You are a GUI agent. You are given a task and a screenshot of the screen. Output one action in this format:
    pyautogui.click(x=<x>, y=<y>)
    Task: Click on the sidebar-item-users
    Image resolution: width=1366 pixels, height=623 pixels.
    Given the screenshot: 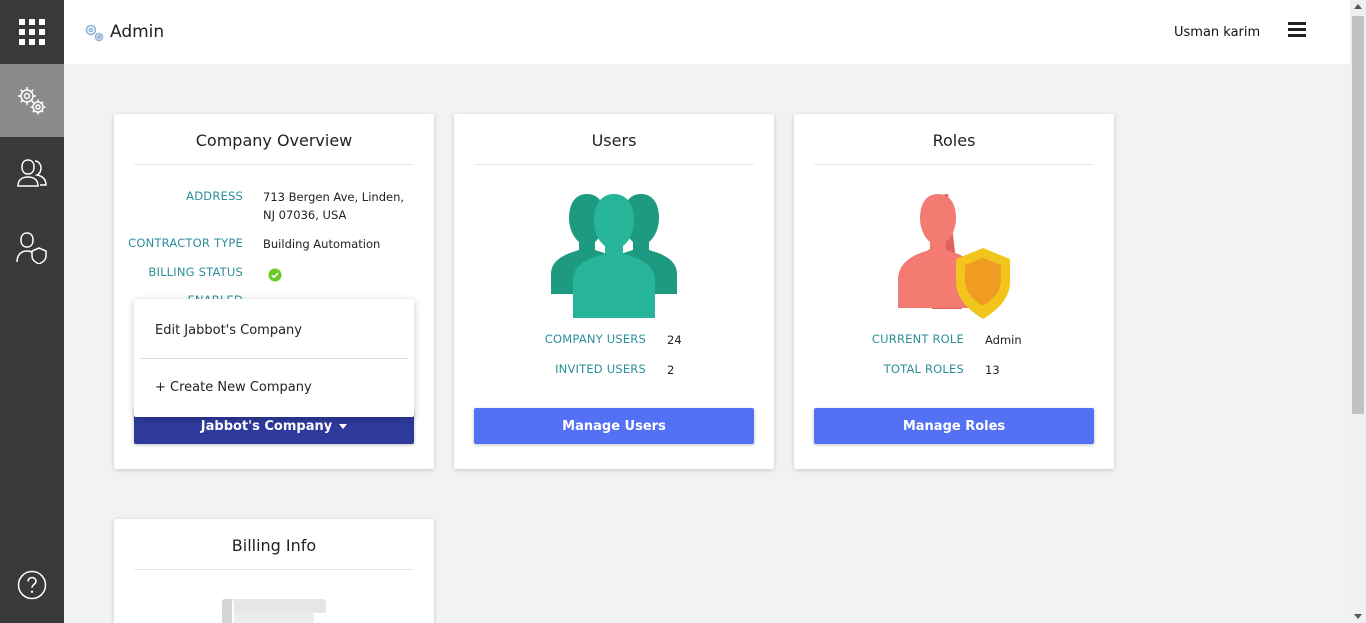 What is the action you would take?
    pyautogui.click(x=32, y=172)
    